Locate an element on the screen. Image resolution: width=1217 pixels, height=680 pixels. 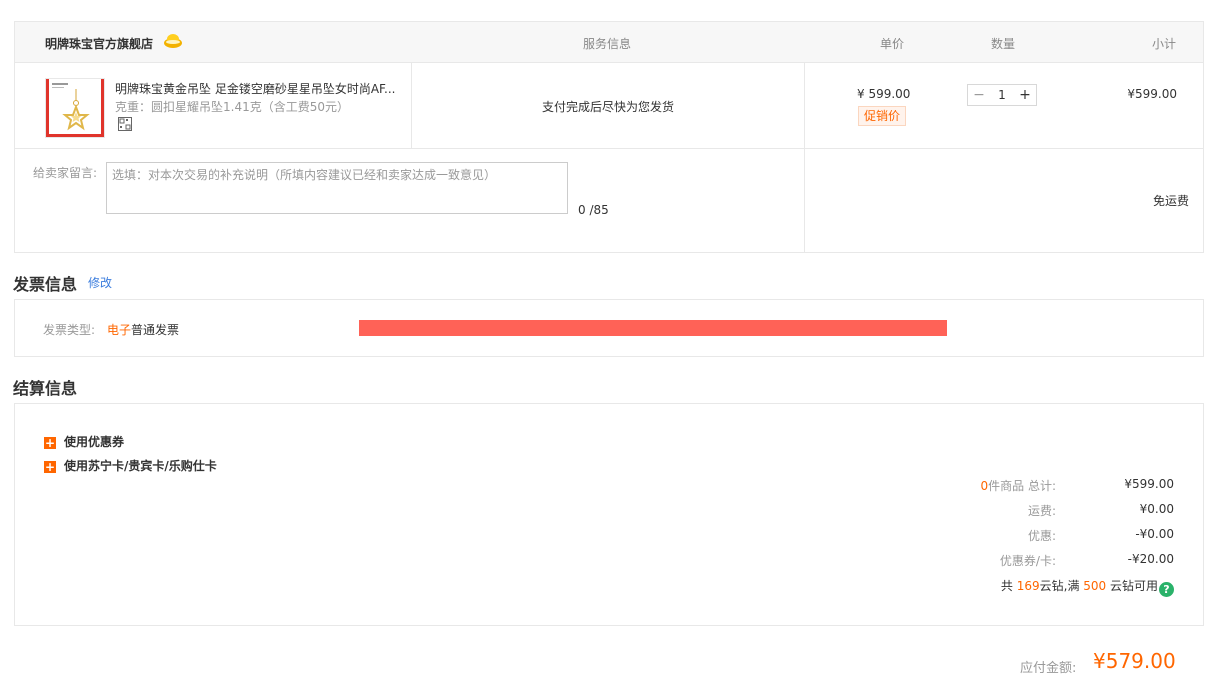
settlement-section-title: 结算信息 is located at coordinates (45, 388).